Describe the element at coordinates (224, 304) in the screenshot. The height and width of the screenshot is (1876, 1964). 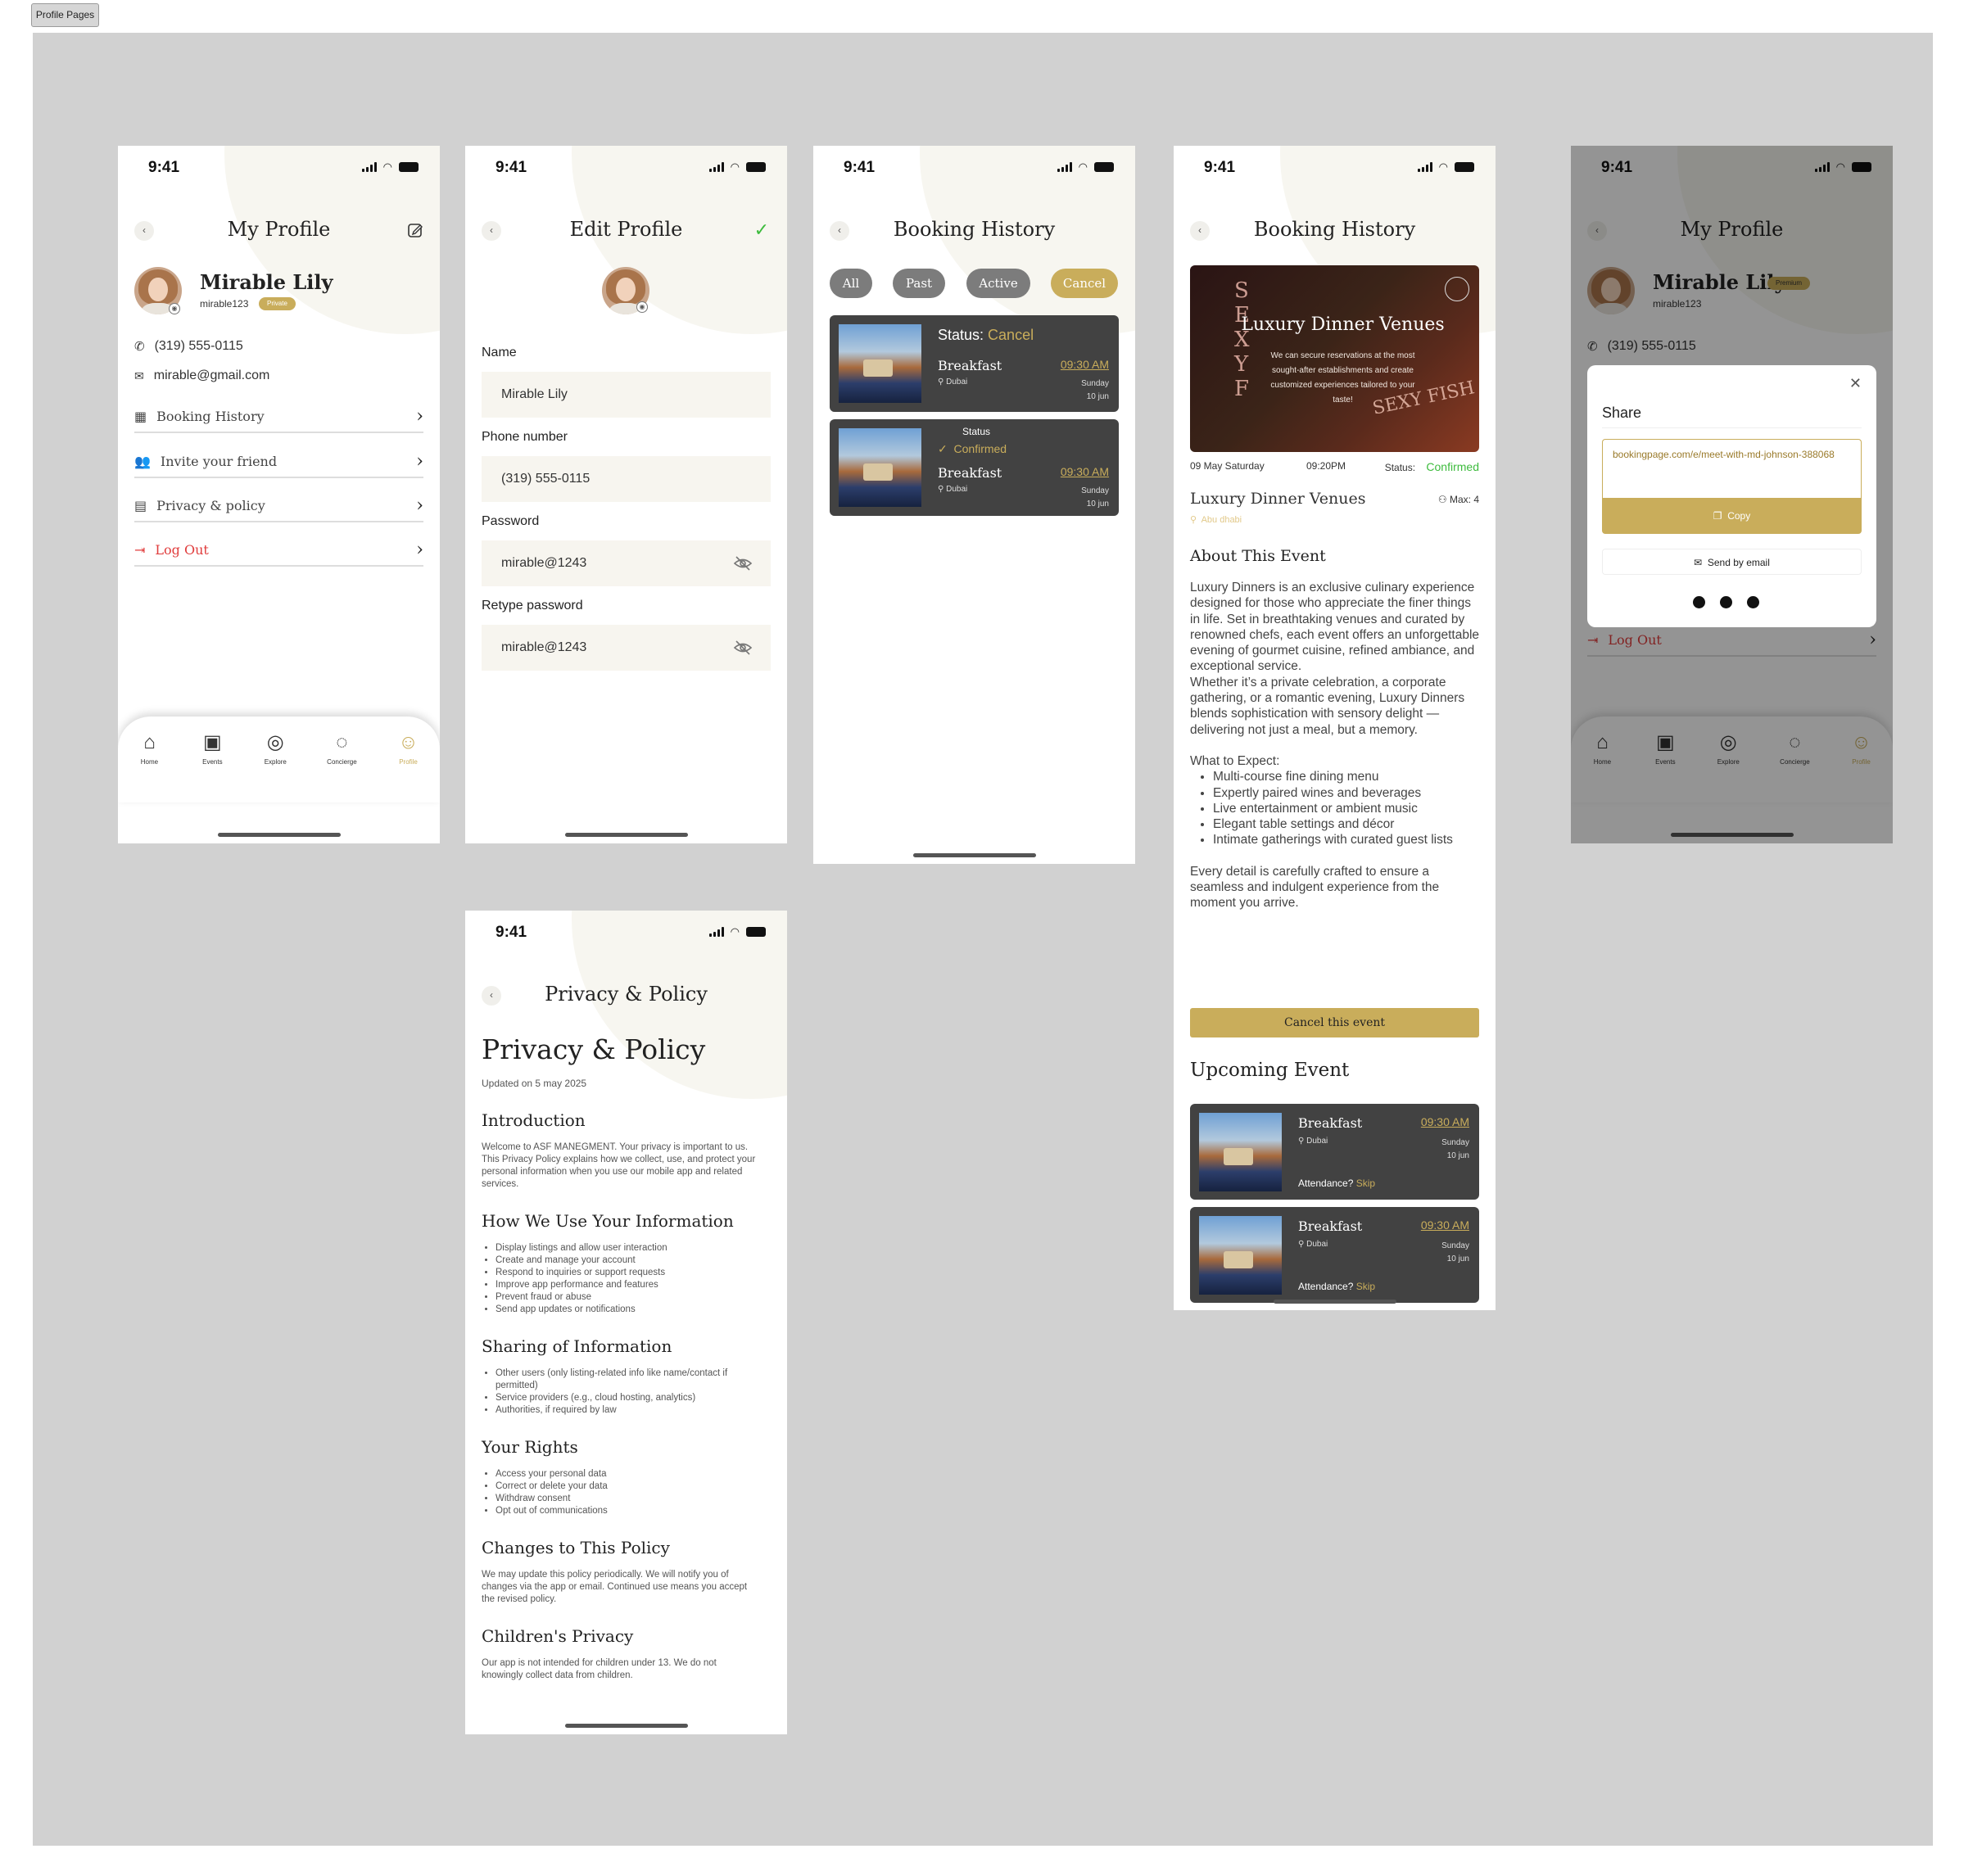
I see `username: mirable123` at that location.